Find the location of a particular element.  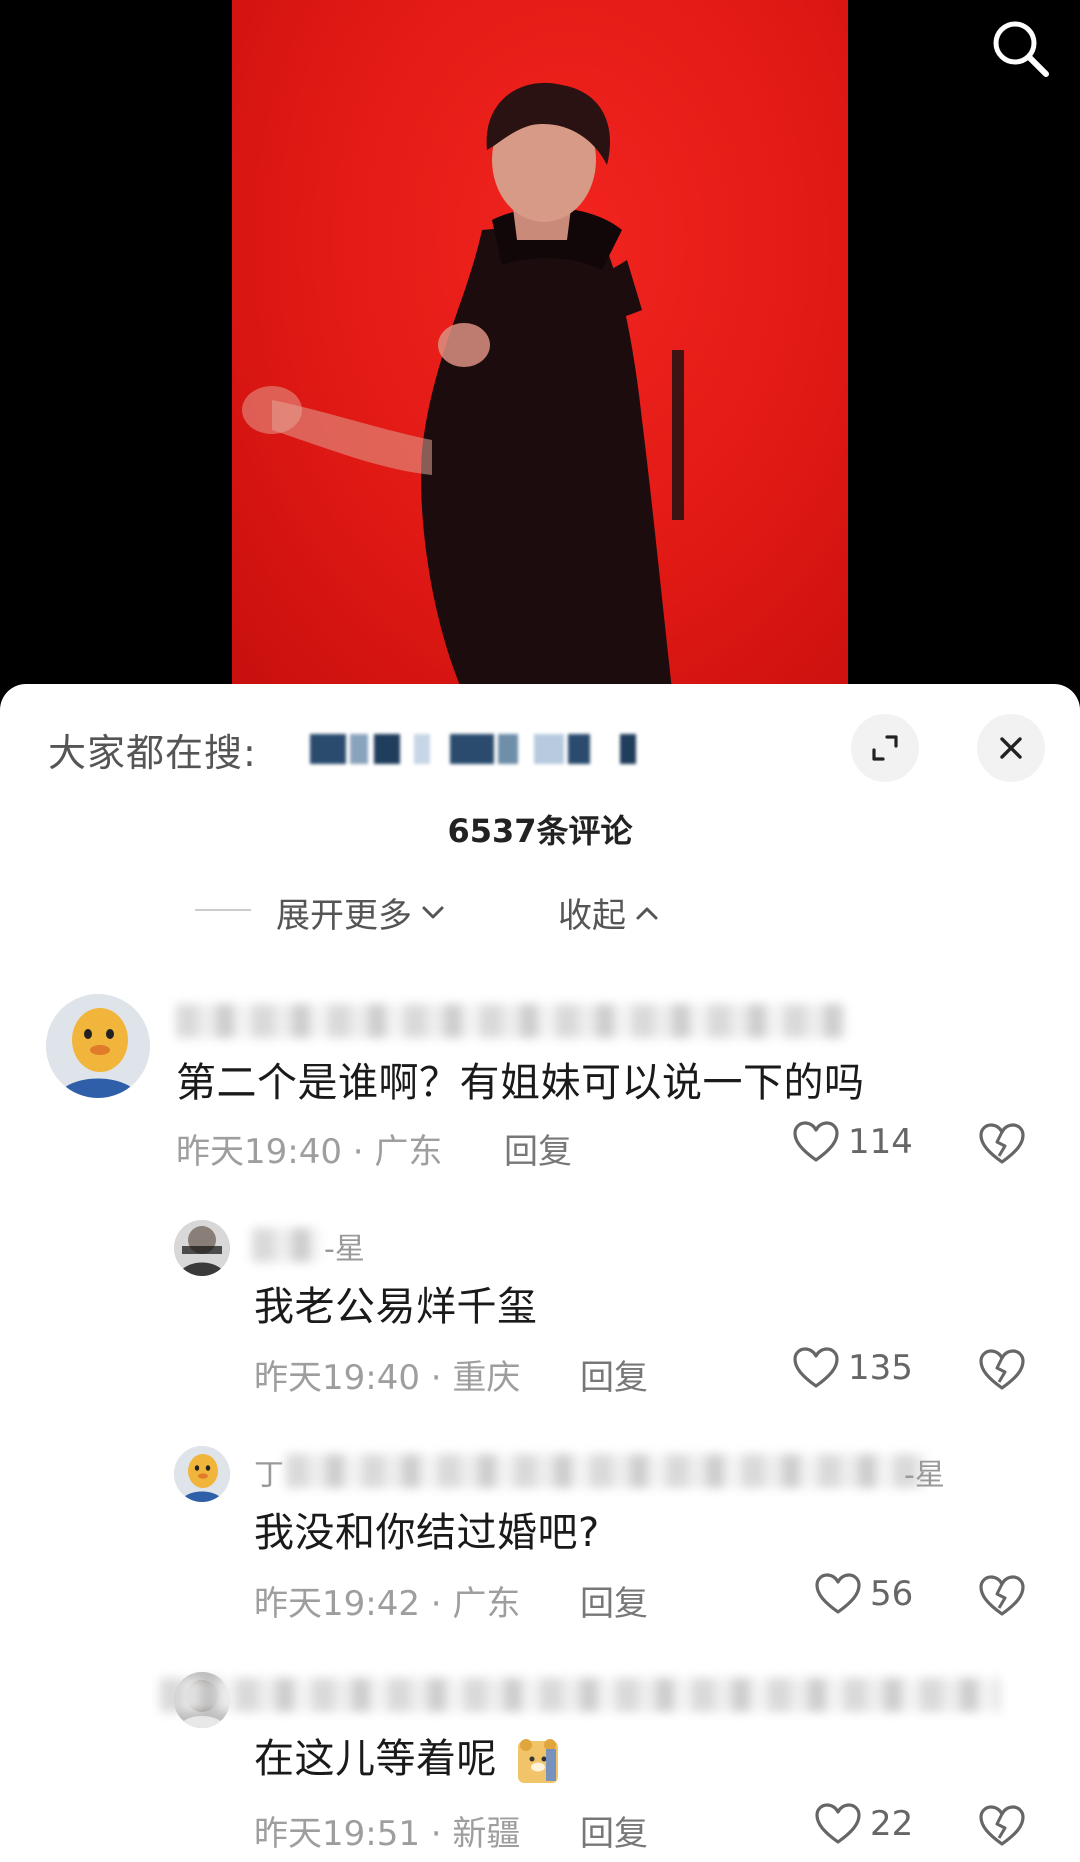

performer-silhouette is located at coordinates (463, 386).